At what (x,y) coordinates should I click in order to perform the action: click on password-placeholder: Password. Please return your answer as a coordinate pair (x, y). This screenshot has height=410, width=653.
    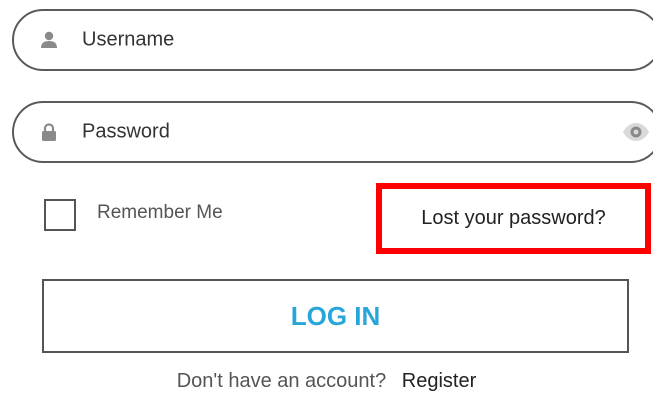
    Looking at the image, I should click on (126, 131).